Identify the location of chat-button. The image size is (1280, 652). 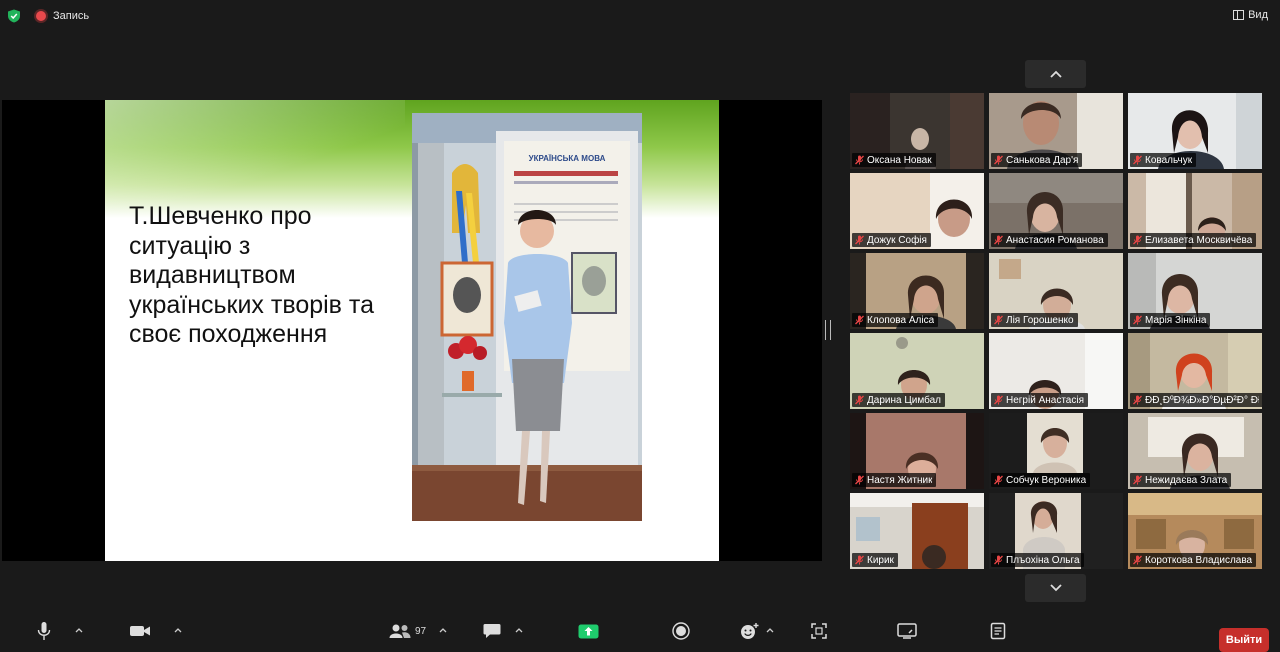
(492, 631).